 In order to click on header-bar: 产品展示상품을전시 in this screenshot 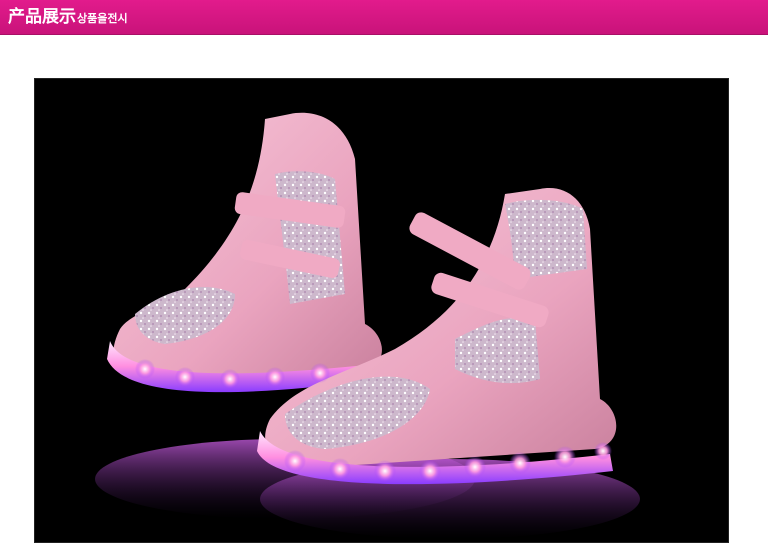, I will do `click(384, 17)`.